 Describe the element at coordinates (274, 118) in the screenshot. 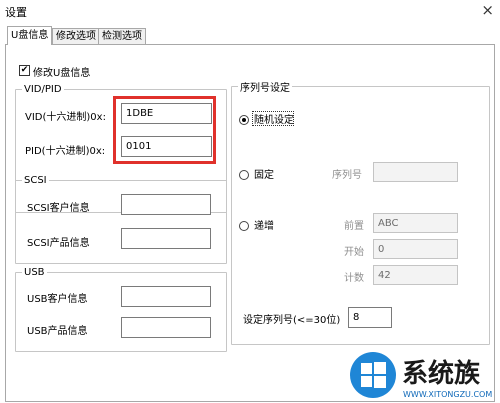

I see `serial-random-label: 随机设定` at that location.